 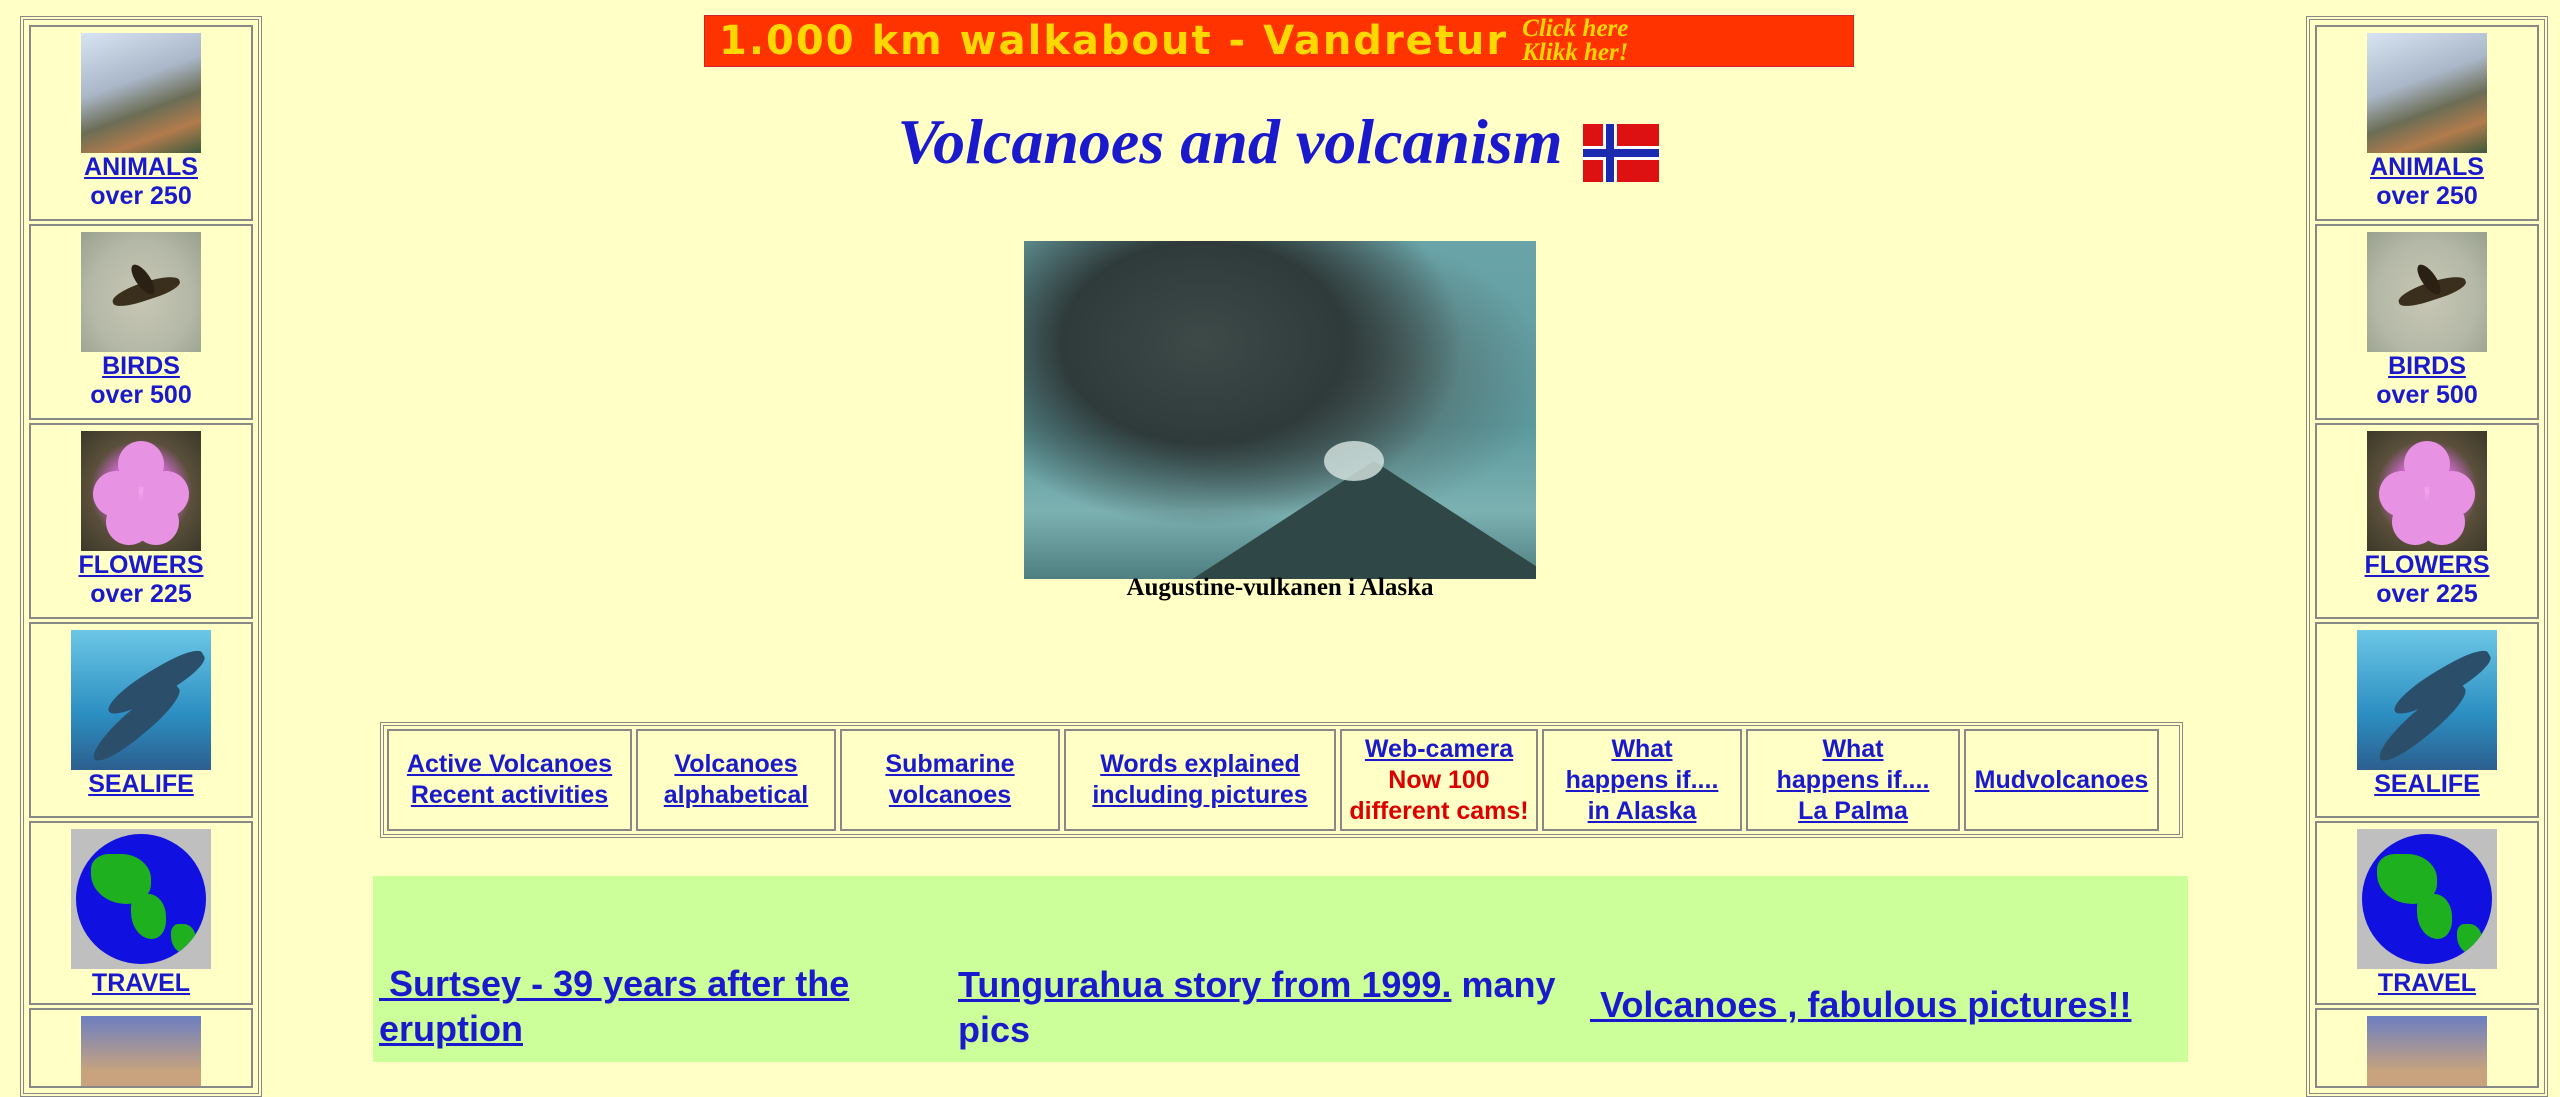 What do you see at coordinates (1278, 1007) in the screenshot?
I see `tungurahua-link: Tungurahua story from 1999. many pics` at bounding box center [1278, 1007].